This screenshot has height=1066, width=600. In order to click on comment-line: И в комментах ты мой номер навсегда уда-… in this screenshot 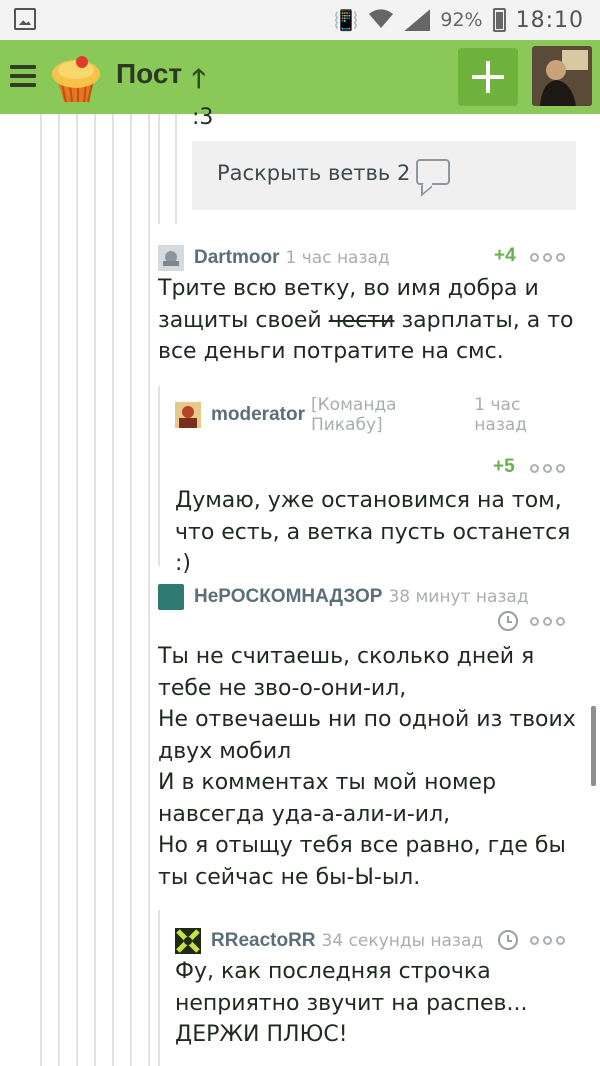, I will do `click(327, 798)`.